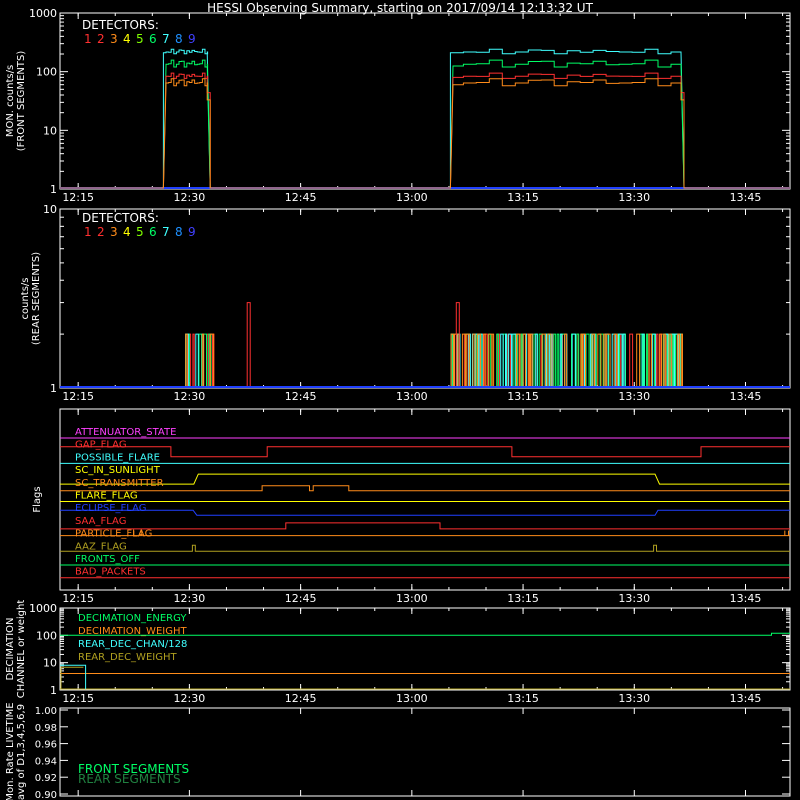 The image size is (800, 800). I want to click on y-axis-label: counts/s, so click(25, 298).